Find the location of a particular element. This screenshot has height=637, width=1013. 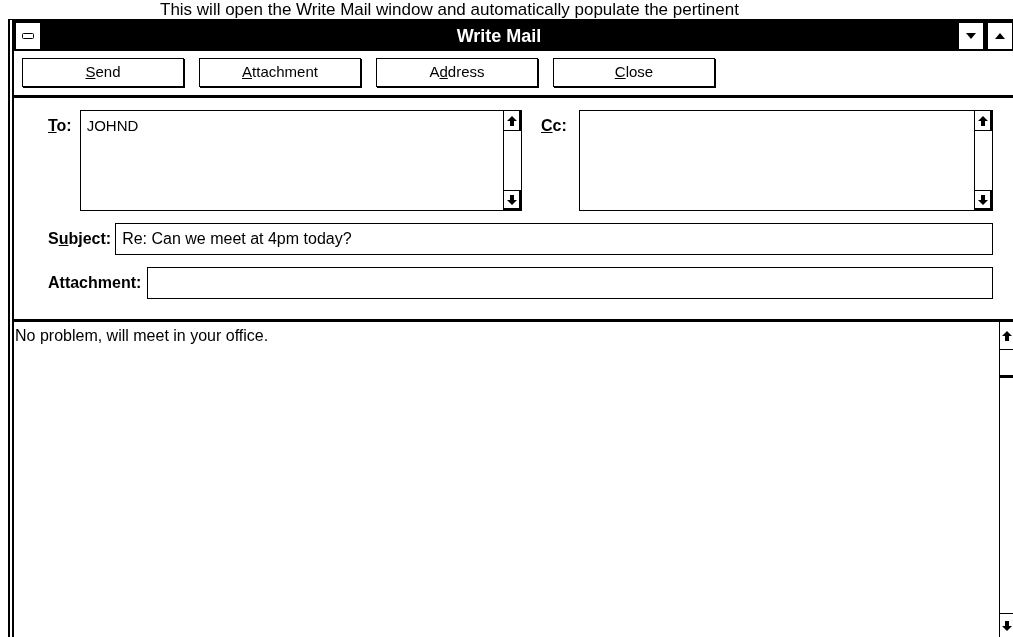

toolbar-button: Close is located at coordinates (634, 72).